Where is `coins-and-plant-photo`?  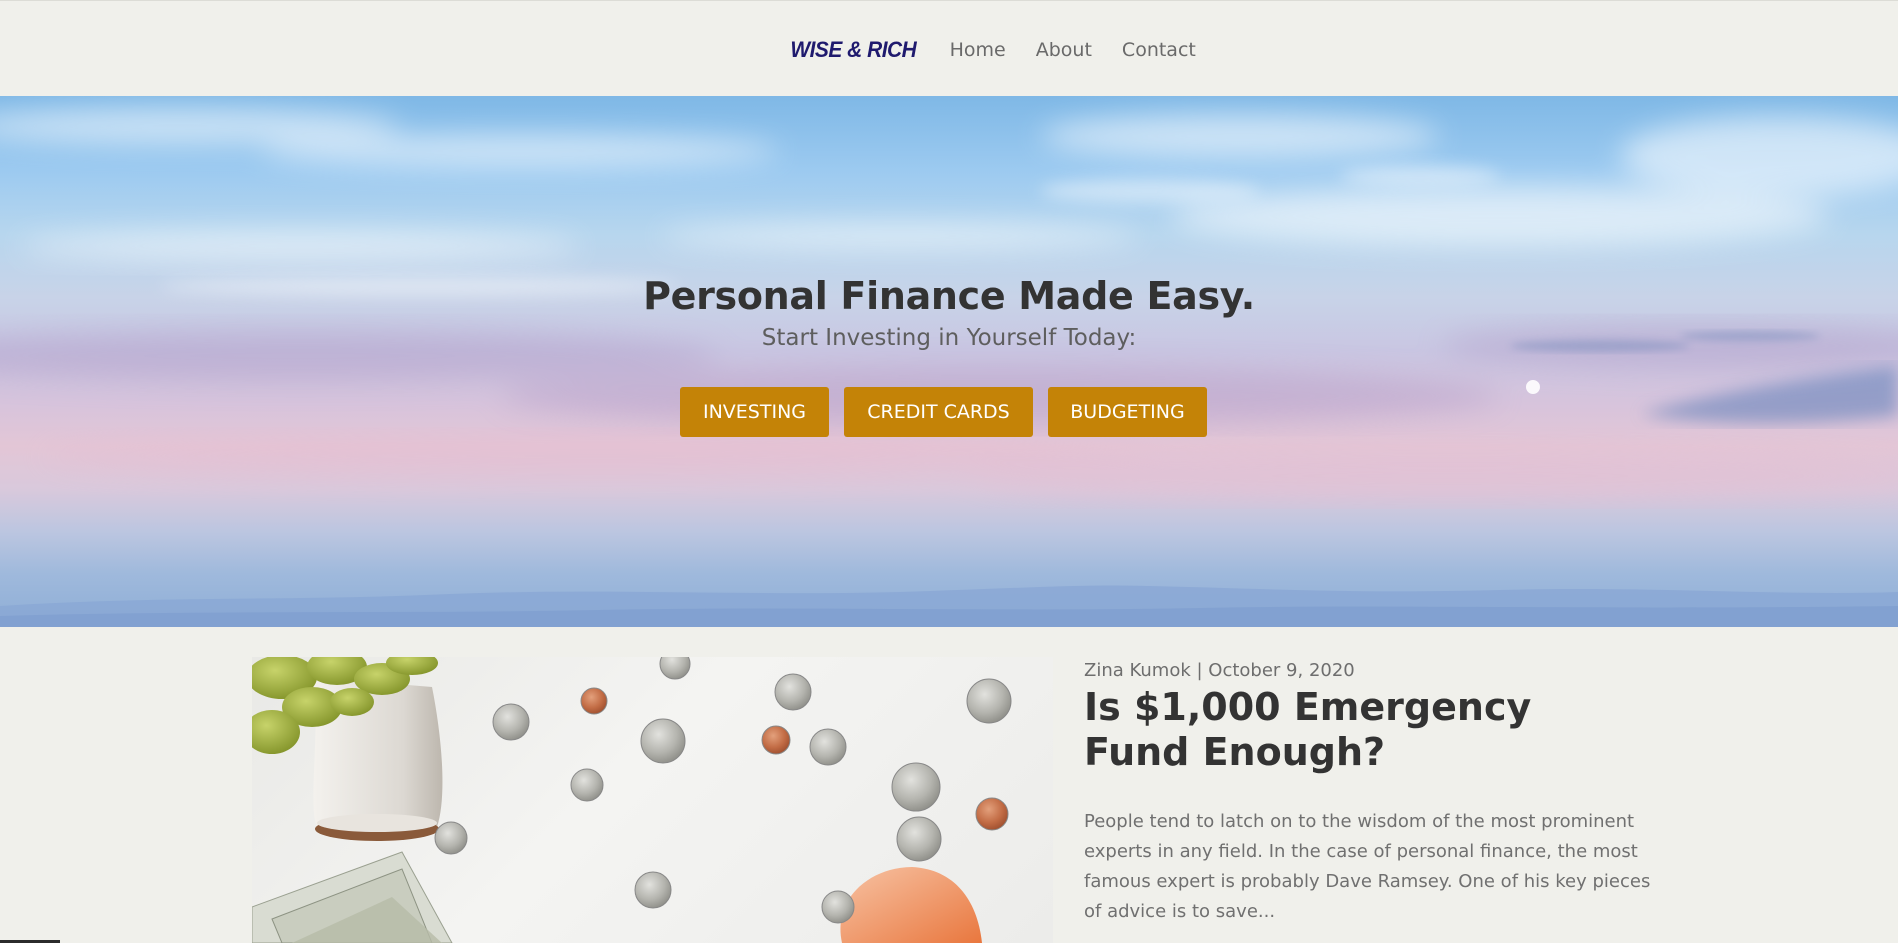
coins-and-plant-photo is located at coordinates (632, 800).